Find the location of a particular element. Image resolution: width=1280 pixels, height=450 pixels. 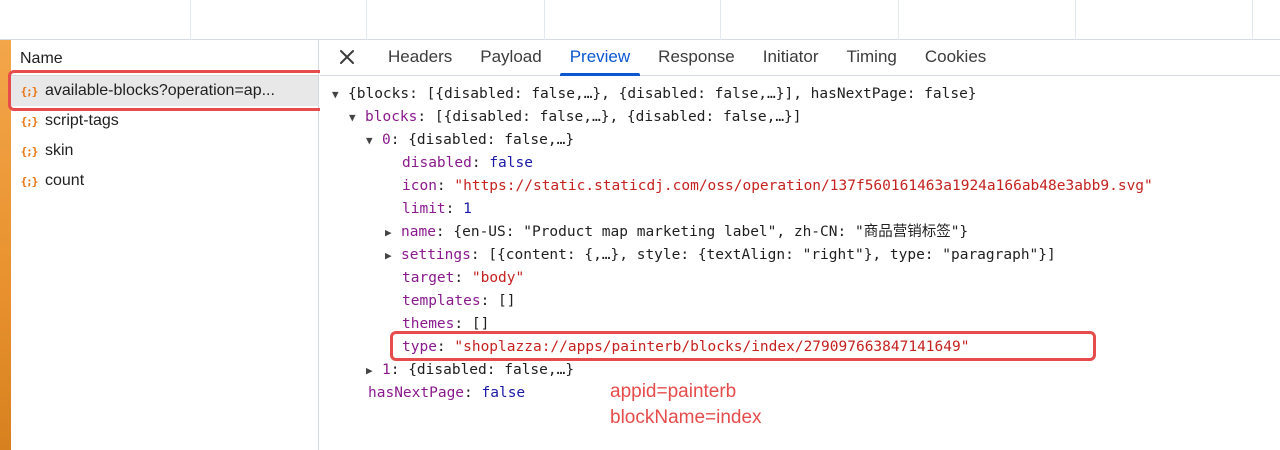

close-icon is located at coordinates (347, 57).